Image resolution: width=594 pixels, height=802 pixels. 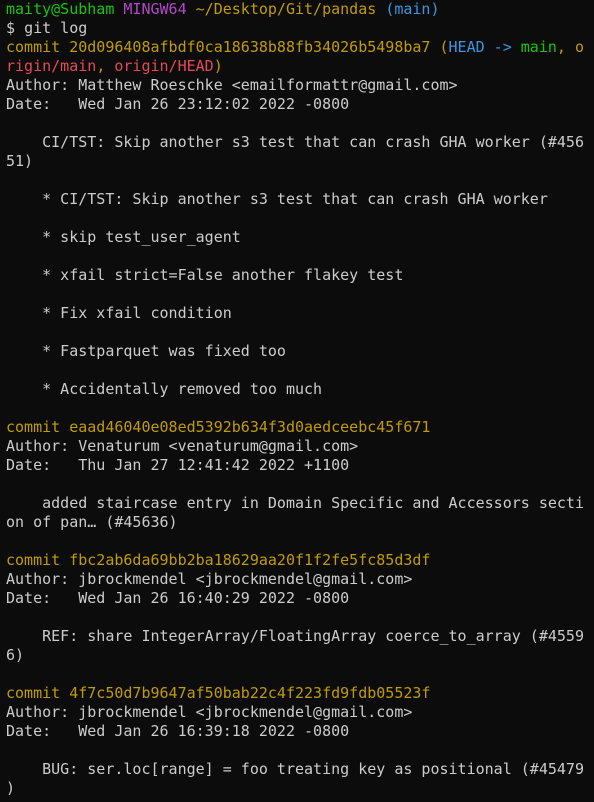 I want to click on commit-message-line: 51), so click(x=20, y=161).